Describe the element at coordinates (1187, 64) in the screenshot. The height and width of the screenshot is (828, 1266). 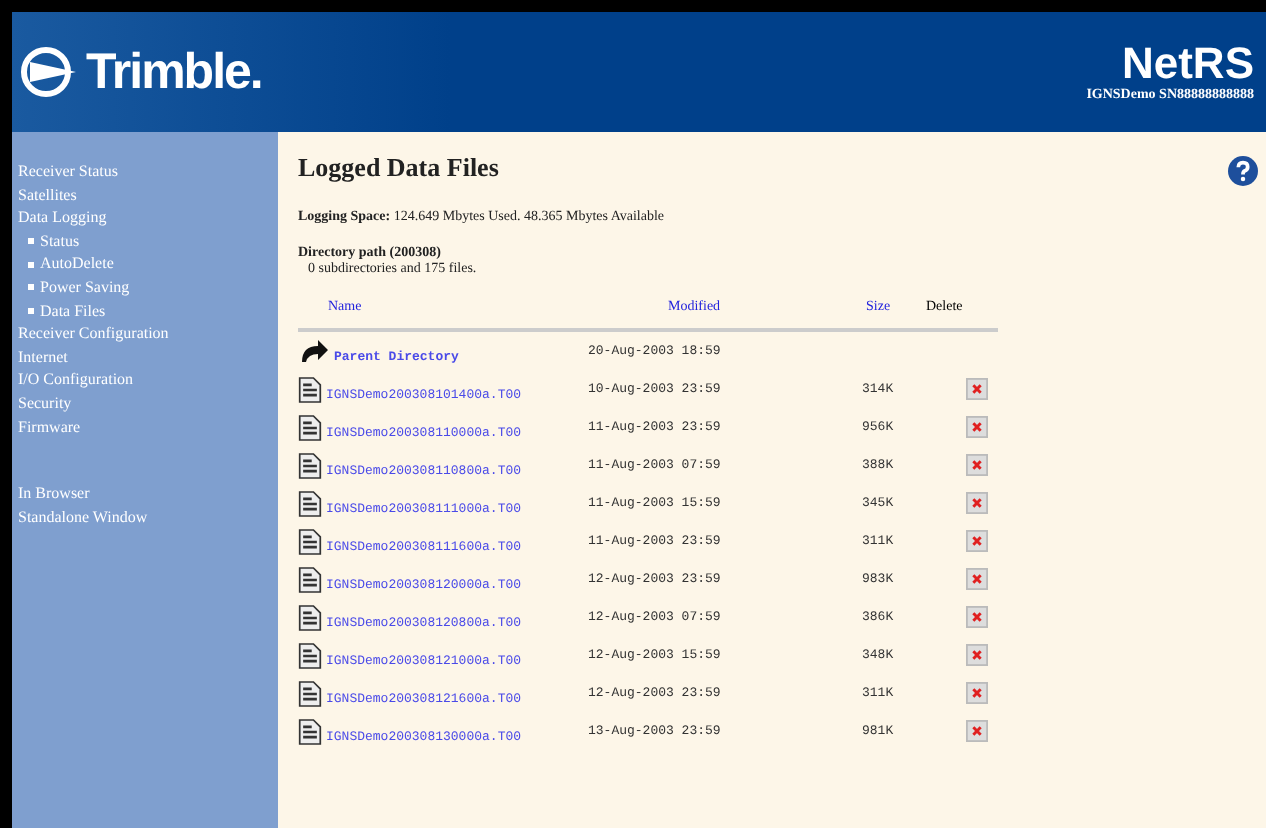
I see `product-name: NetRS` at that location.